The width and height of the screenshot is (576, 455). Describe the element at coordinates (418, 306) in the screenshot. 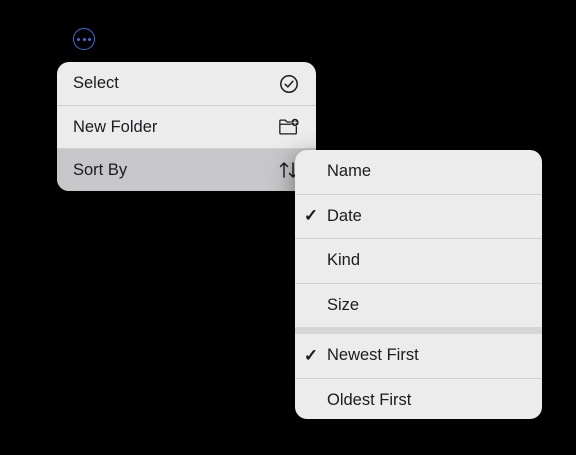

I see `sort-option-size: Size` at that location.